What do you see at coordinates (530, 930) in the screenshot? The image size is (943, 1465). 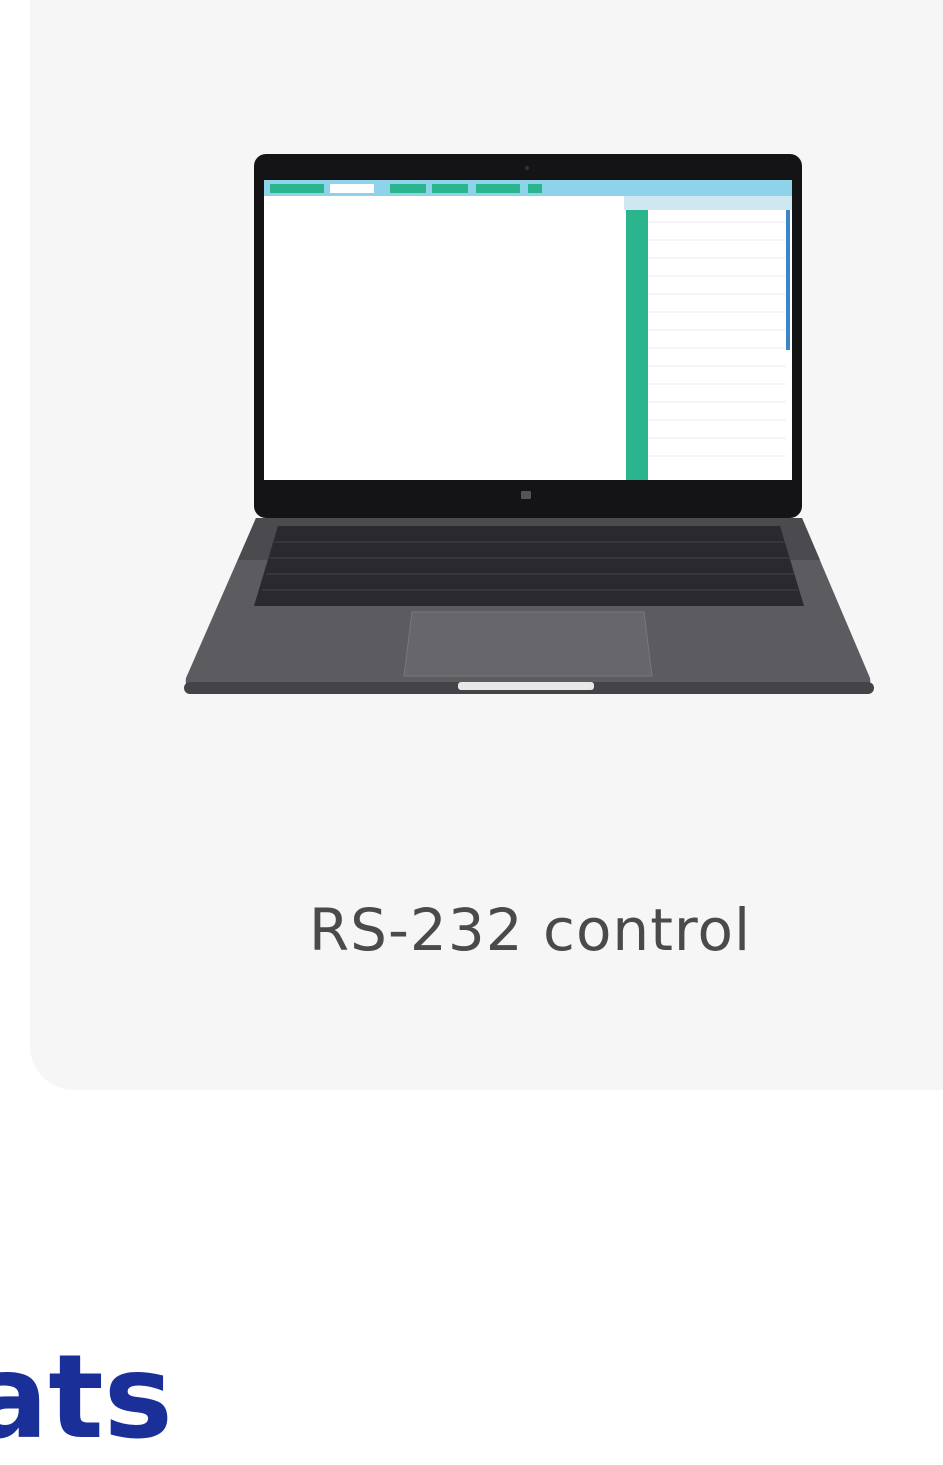 I see `card-caption: RS-232 control` at bounding box center [530, 930].